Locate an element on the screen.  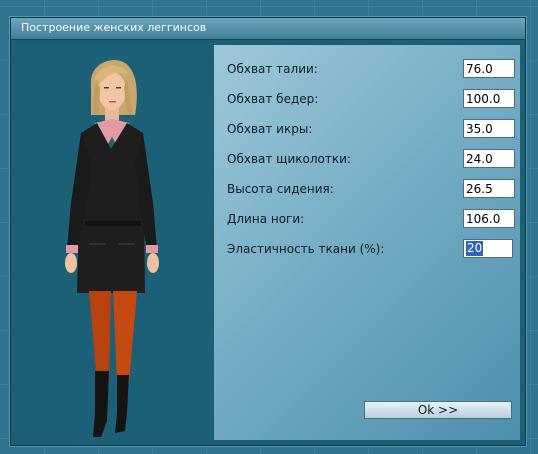
ok-button: Ok >> is located at coordinates (438, 410).